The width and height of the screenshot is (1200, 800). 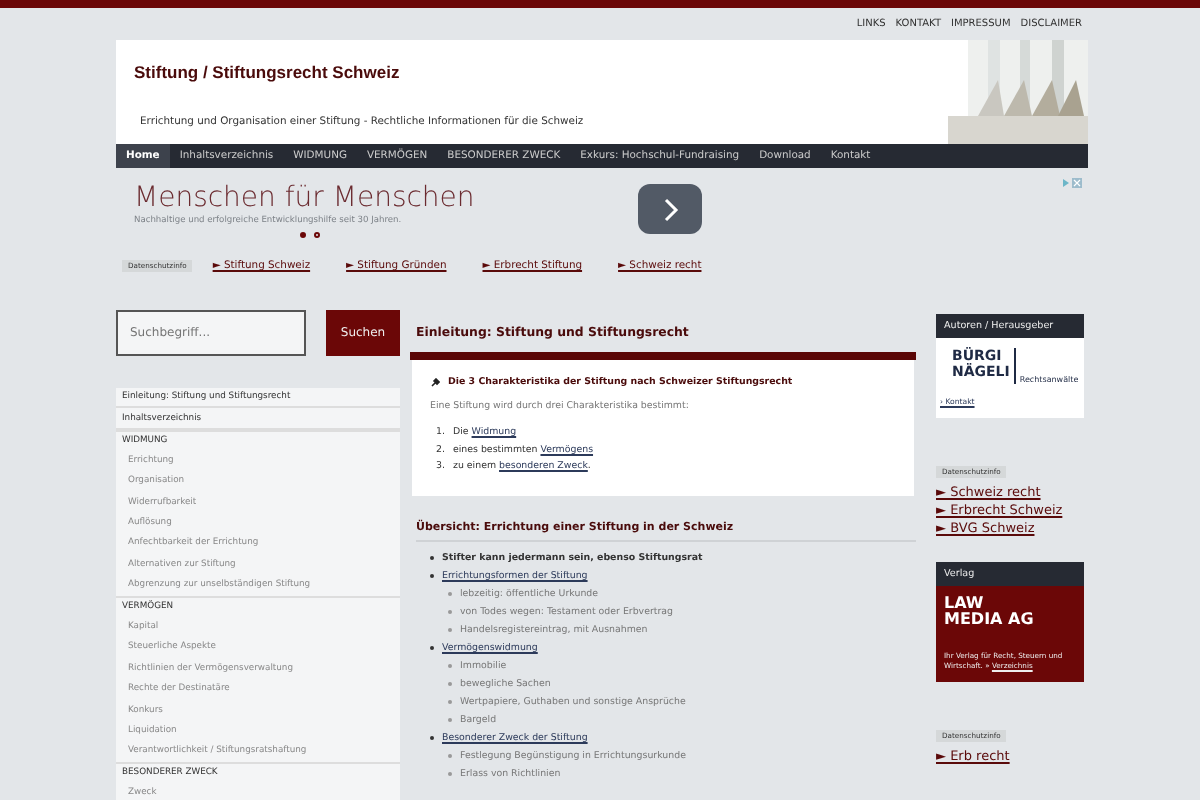 What do you see at coordinates (965, 604) in the screenshot?
I see `publisher-logo-text: LAW` at bounding box center [965, 604].